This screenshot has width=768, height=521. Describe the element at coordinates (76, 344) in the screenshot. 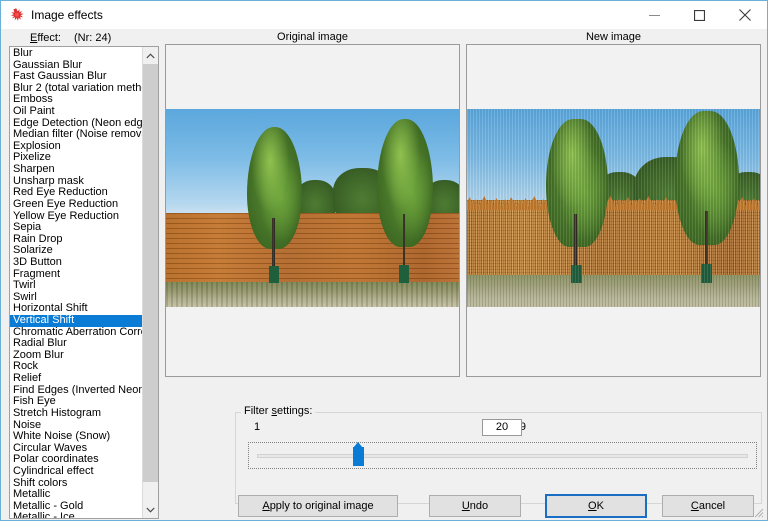

I see `effect-list-item: Radial Blur` at that location.